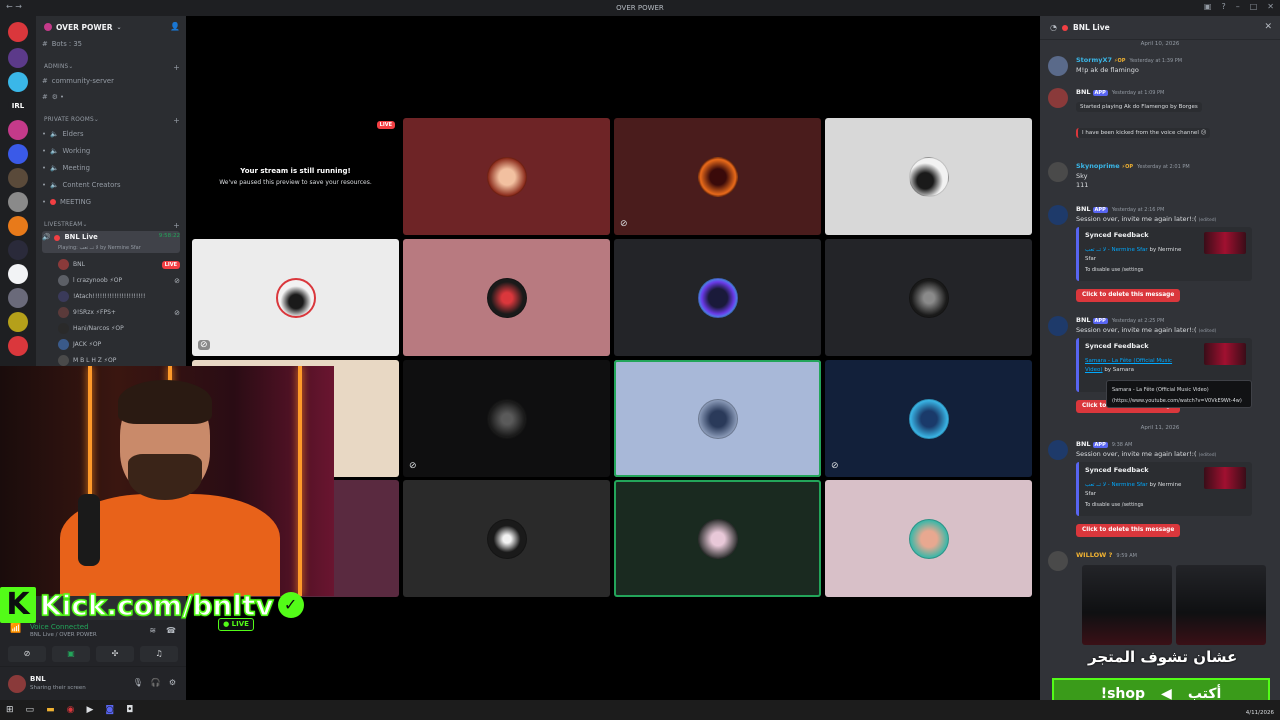 This screenshot has width=1280, height=720. What do you see at coordinates (1268, 27) in the screenshot?
I see `close-chat-icon: ✕` at bounding box center [1268, 27].